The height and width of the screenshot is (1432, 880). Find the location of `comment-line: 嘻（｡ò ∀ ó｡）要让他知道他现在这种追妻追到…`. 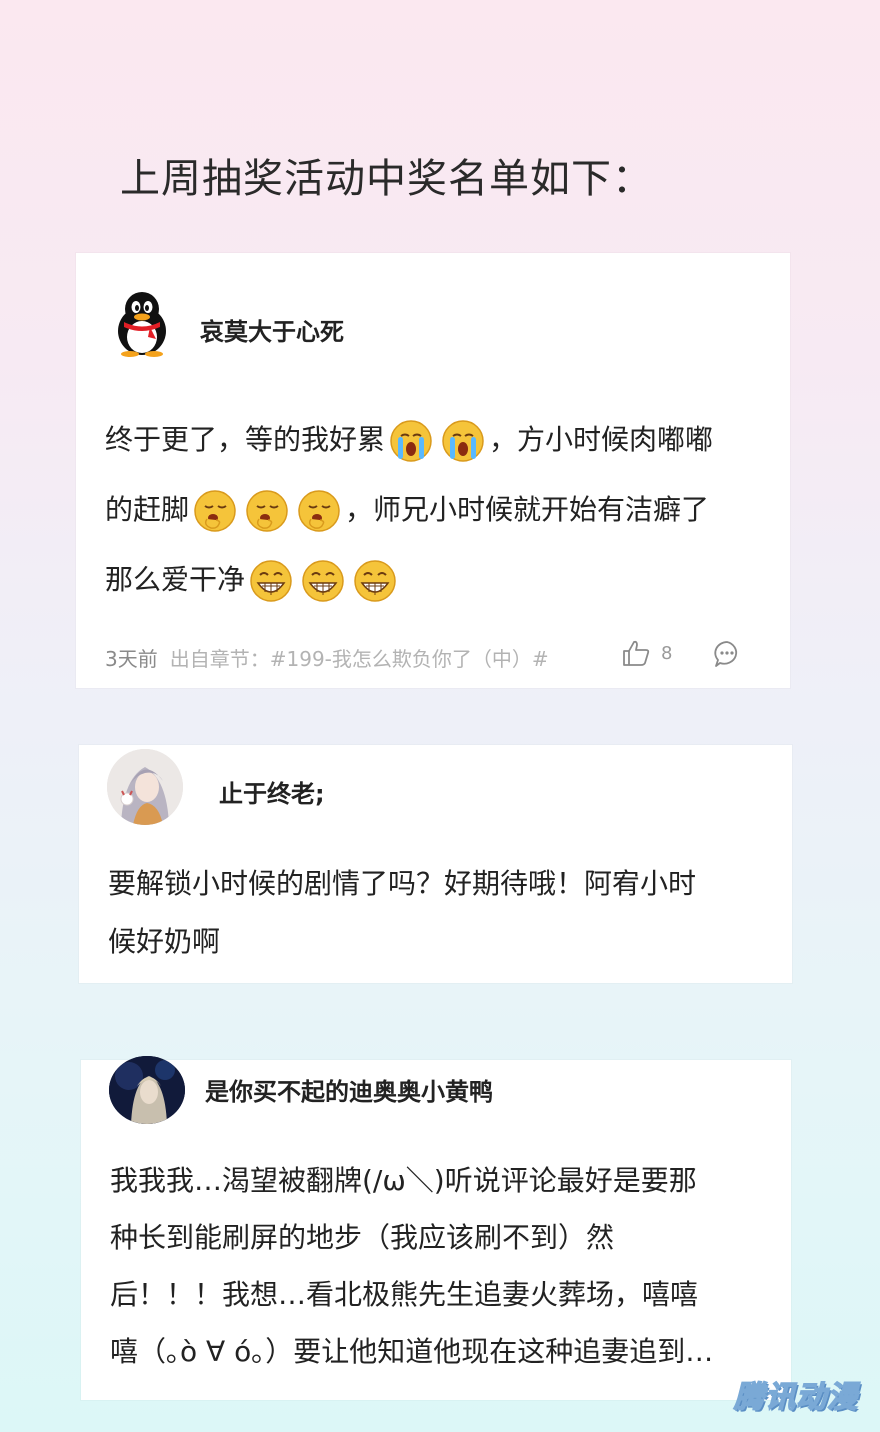

comment-line: 嘻（｡ò ∀ ó｡）要让他知道他现在这种追妻追到… is located at coordinates (412, 1351).